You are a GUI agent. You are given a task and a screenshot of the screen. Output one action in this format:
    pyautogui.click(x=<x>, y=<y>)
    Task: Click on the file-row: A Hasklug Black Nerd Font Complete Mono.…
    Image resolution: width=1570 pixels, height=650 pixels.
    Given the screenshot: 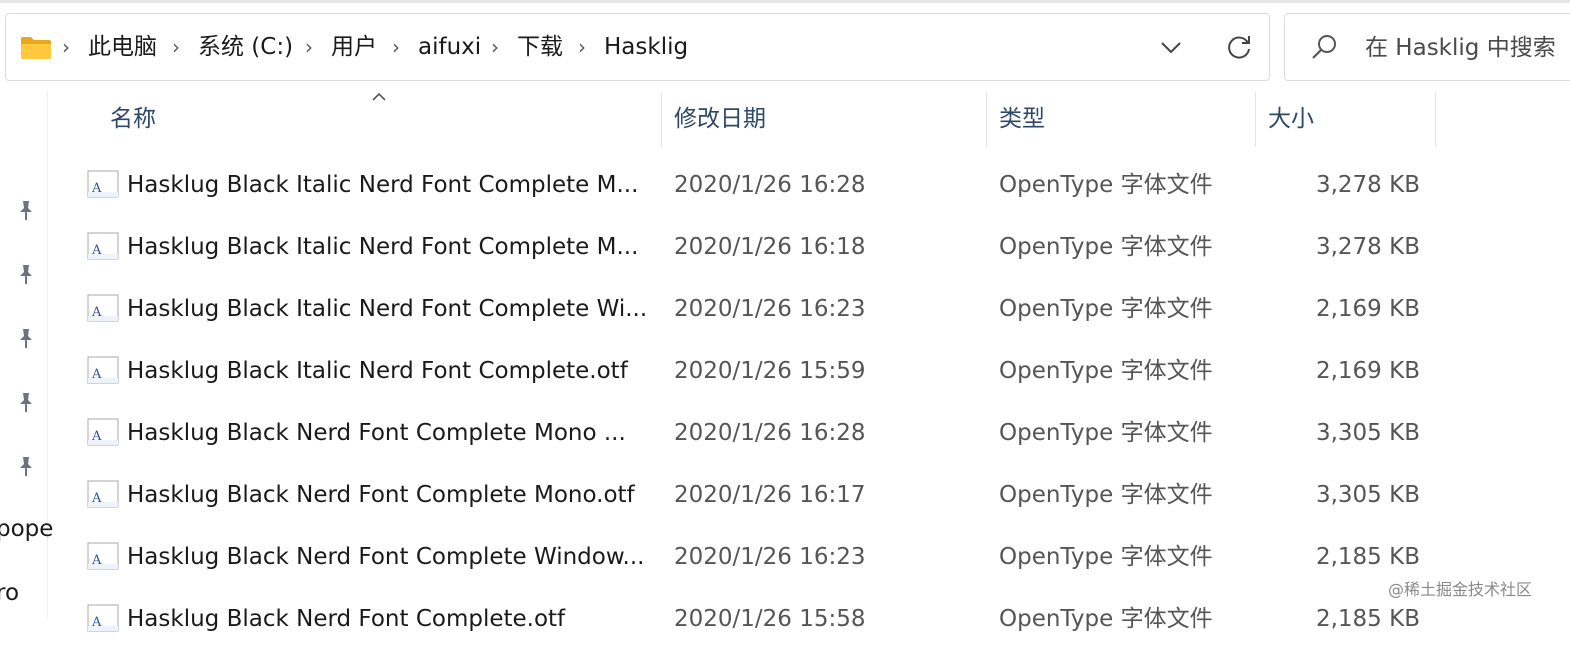 What is the action you would take?
    pyautogui.click(x=755, y=495)
    